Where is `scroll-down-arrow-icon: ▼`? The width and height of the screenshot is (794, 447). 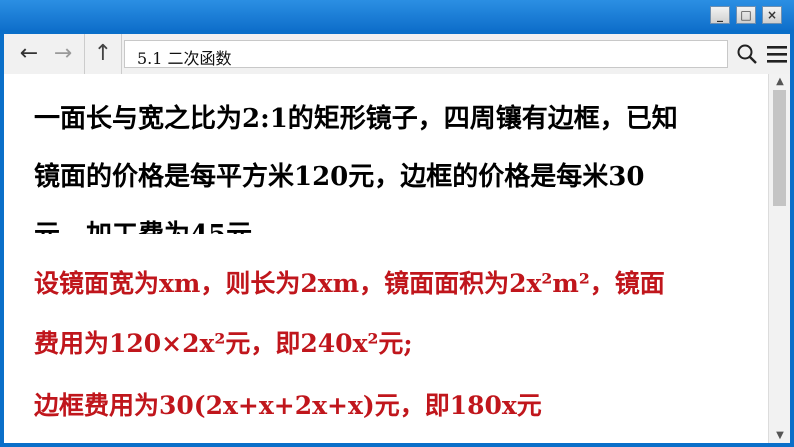
scroll-down-arrow-icon: ▼ is located at coordinates (780, 435).